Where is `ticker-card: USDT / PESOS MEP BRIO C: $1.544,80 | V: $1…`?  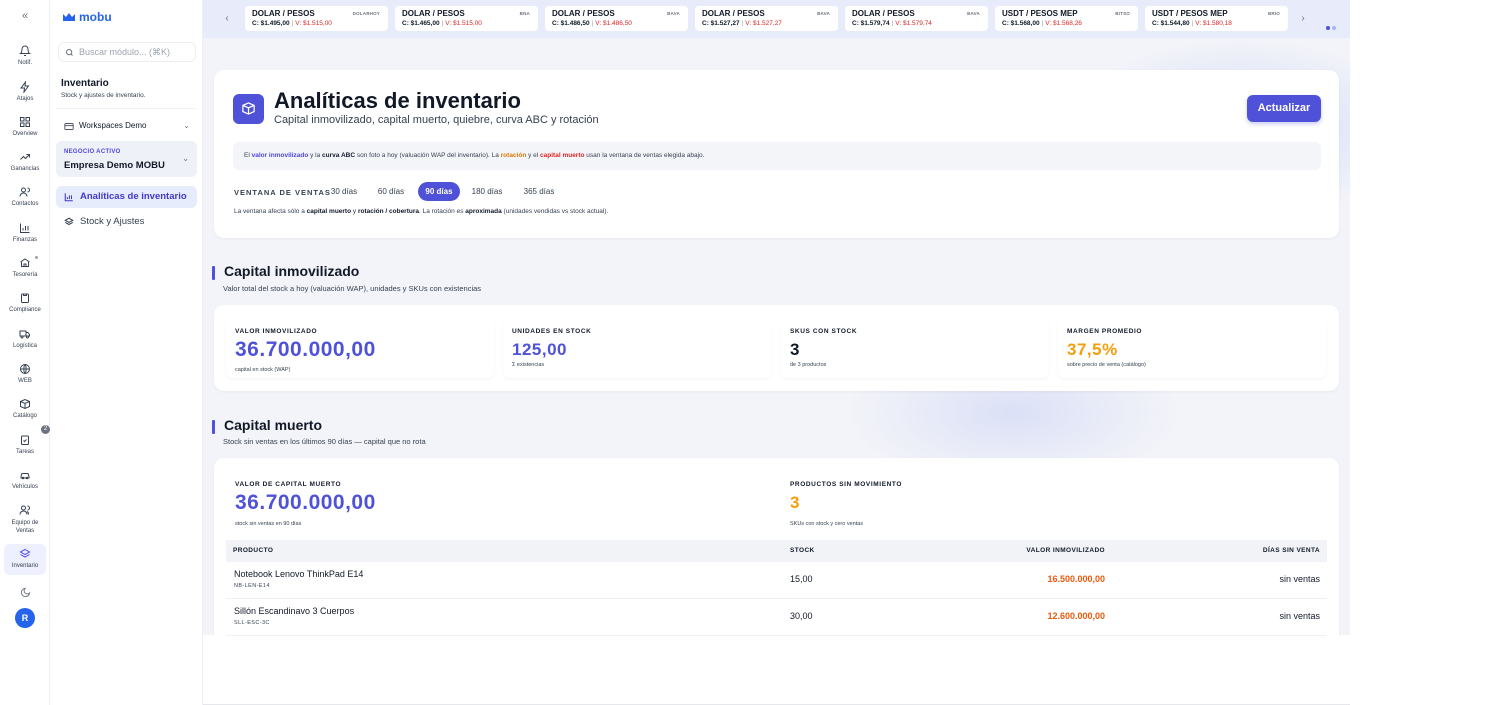 ticker-card: USDT / PESOS MEP BRIO C: $1.544,80 | V: $1… is located at coordinates (1216, 18).